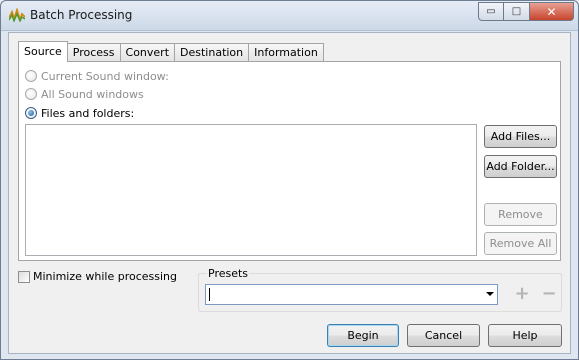  I want to click on close-button: ✕, so click(552, 11).